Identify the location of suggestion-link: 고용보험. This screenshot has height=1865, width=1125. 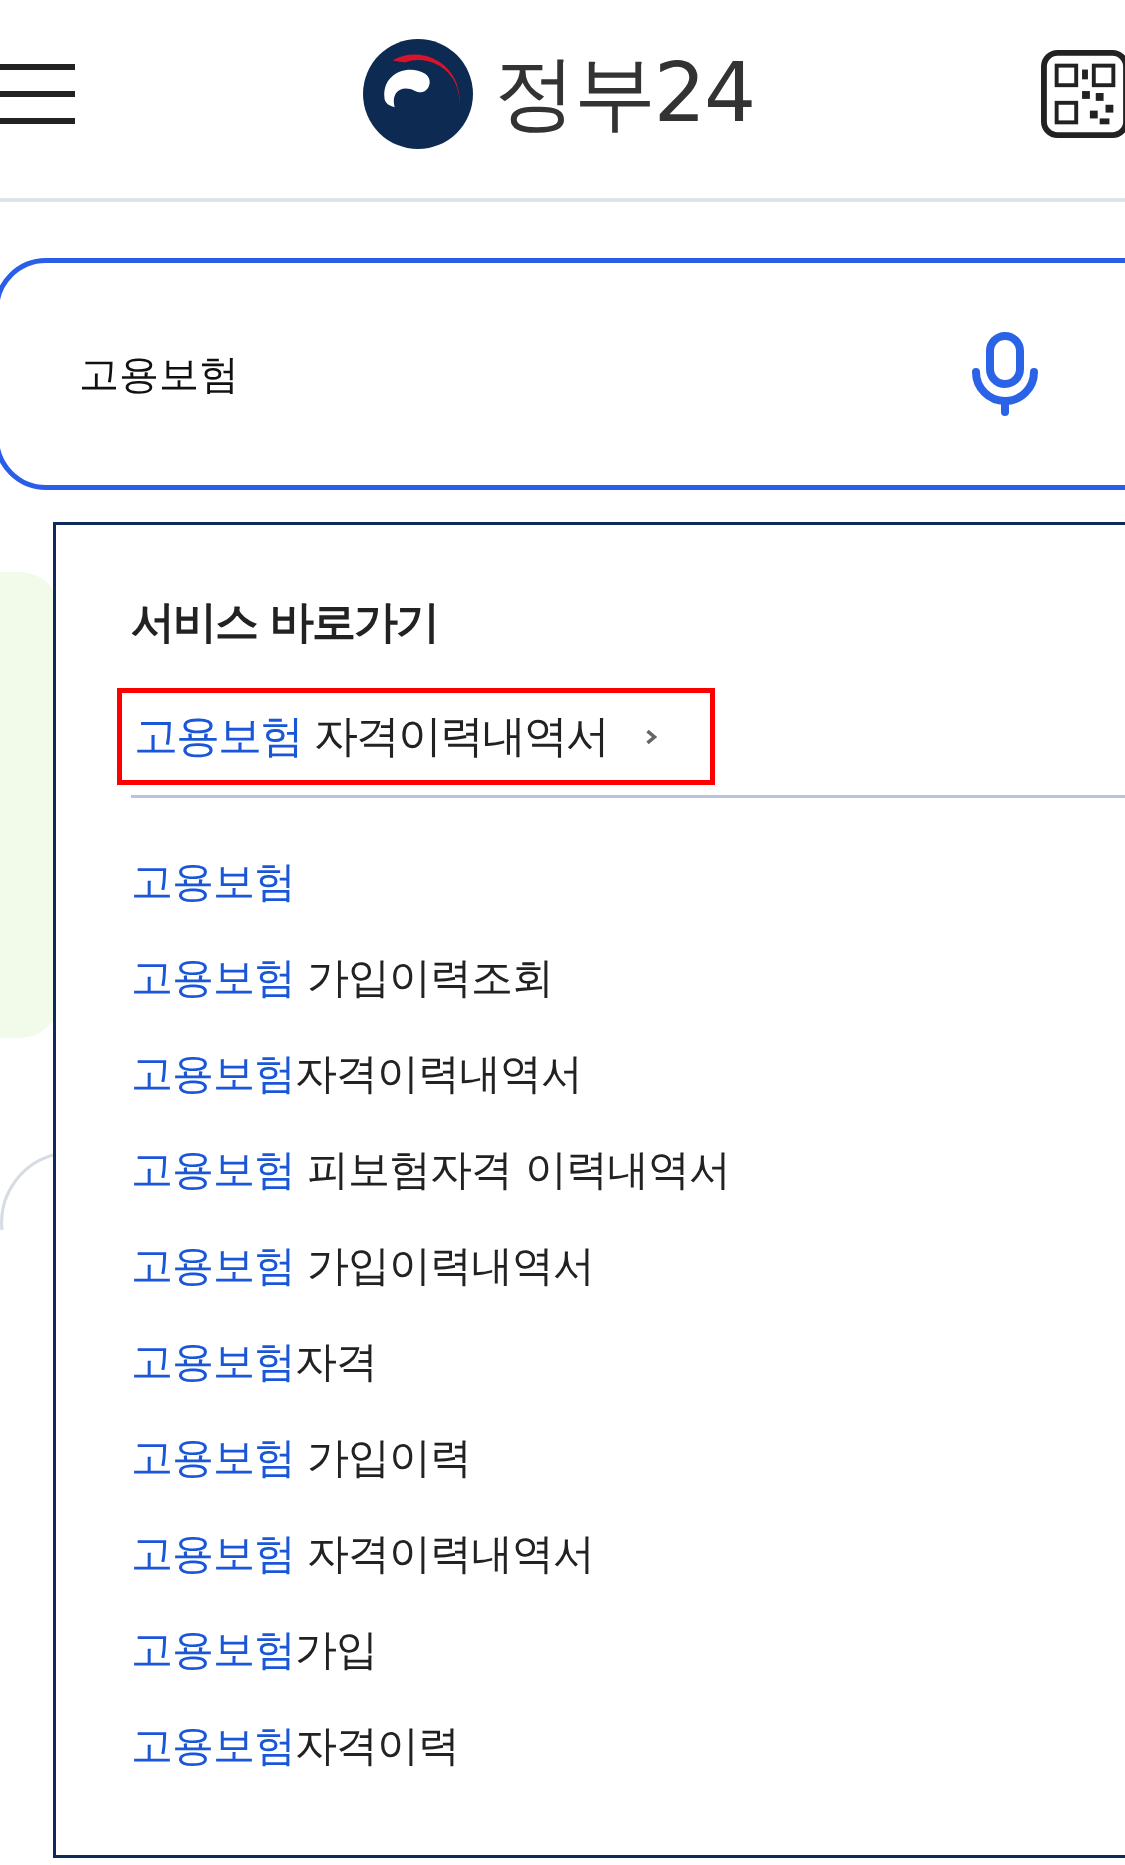
(628, 882).